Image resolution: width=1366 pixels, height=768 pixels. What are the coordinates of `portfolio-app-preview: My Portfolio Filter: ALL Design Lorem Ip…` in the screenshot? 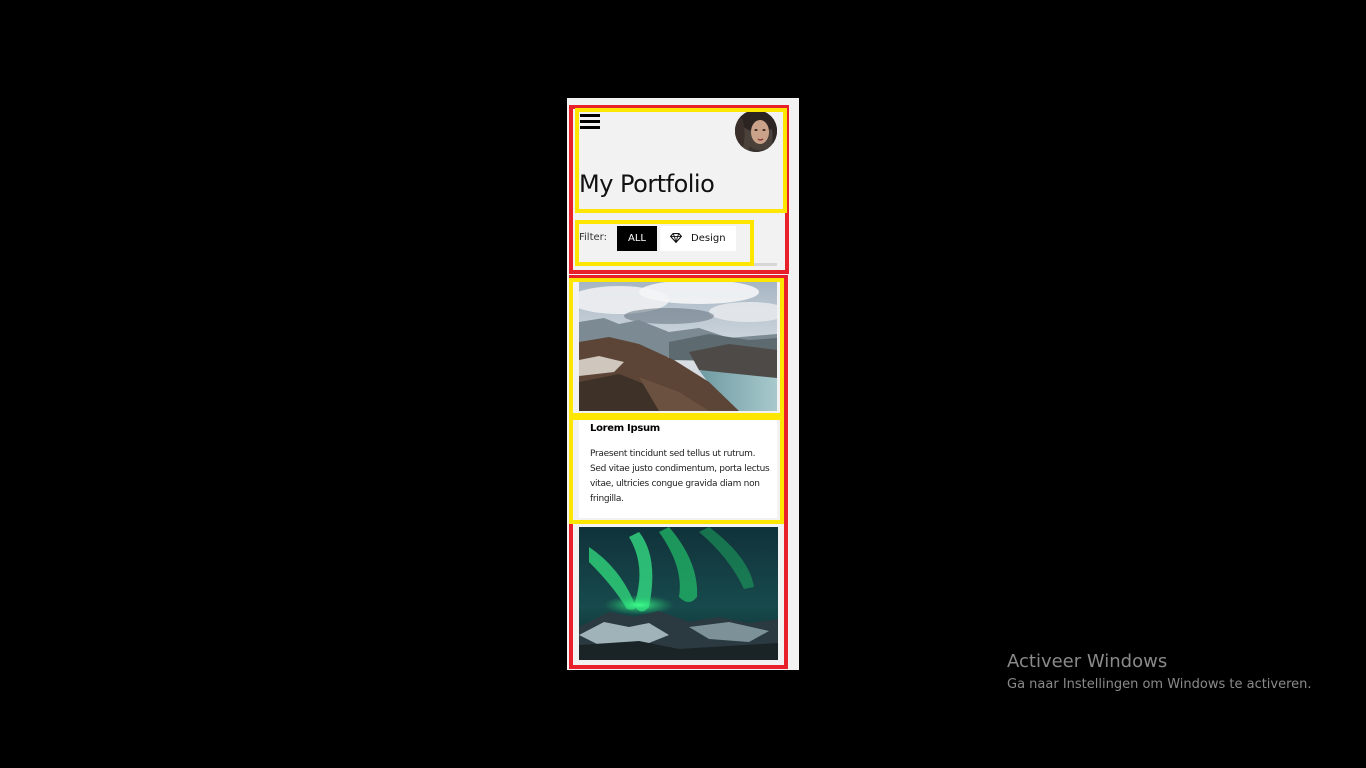 It's located at (683, 384).